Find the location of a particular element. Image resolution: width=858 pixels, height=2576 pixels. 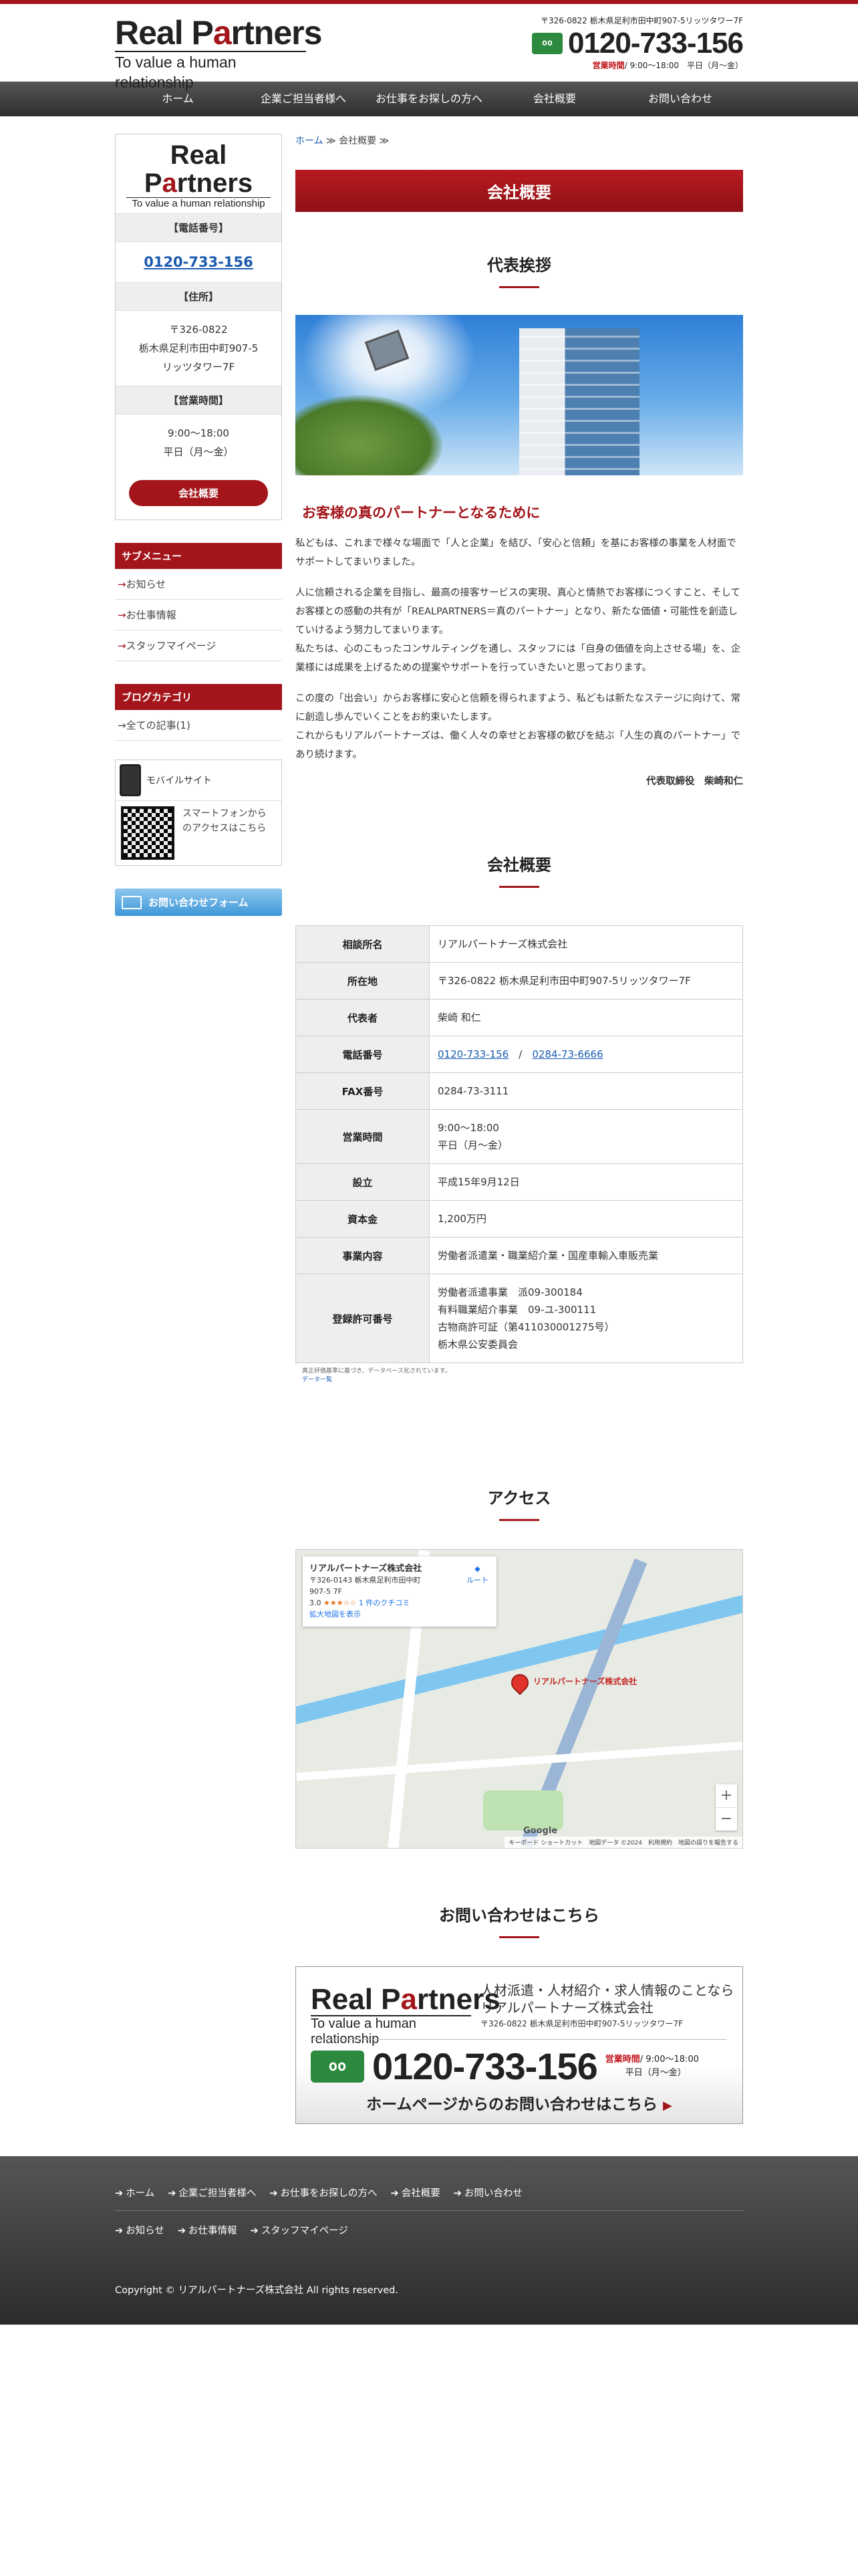

contact-form-button: お問い合わせフォーム is located at coordinates (198, 902).